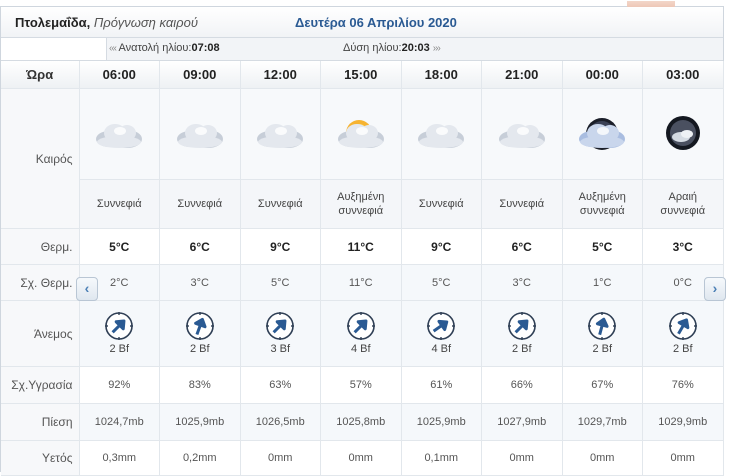  Describe the element at coordinates (53, 22) in the screenshot. I see `city-name: Πτολεμαΐδα,` at that location.